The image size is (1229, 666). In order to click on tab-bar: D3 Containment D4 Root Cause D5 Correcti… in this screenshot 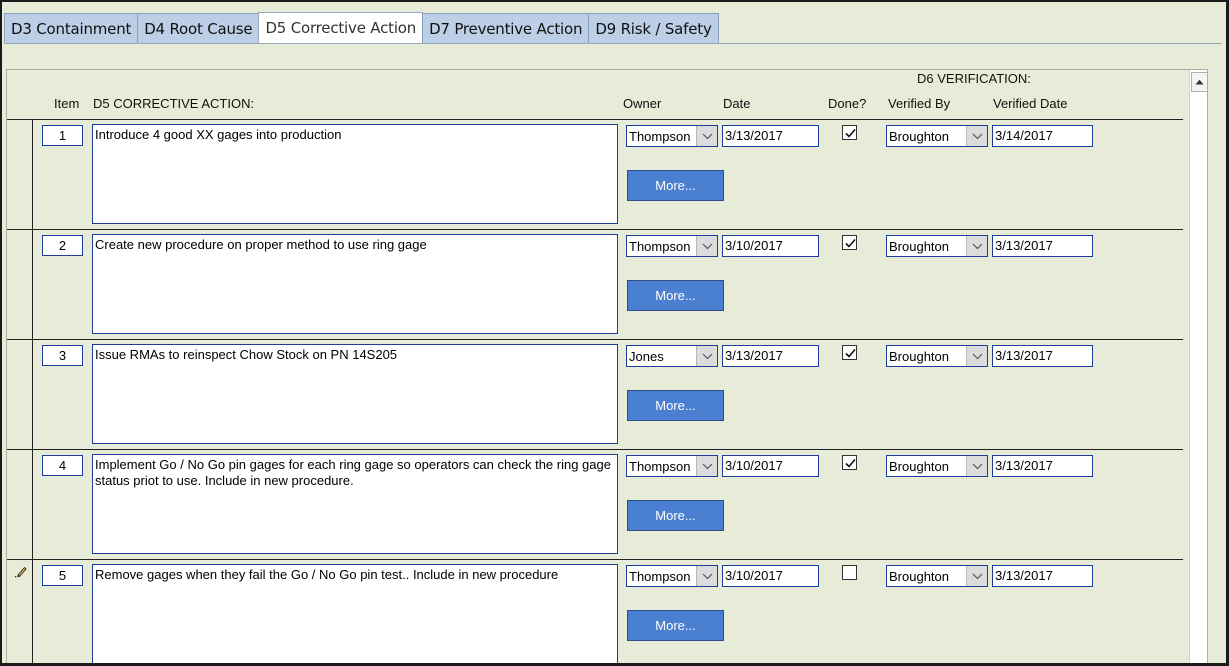, I will do `click(361, 28)`.